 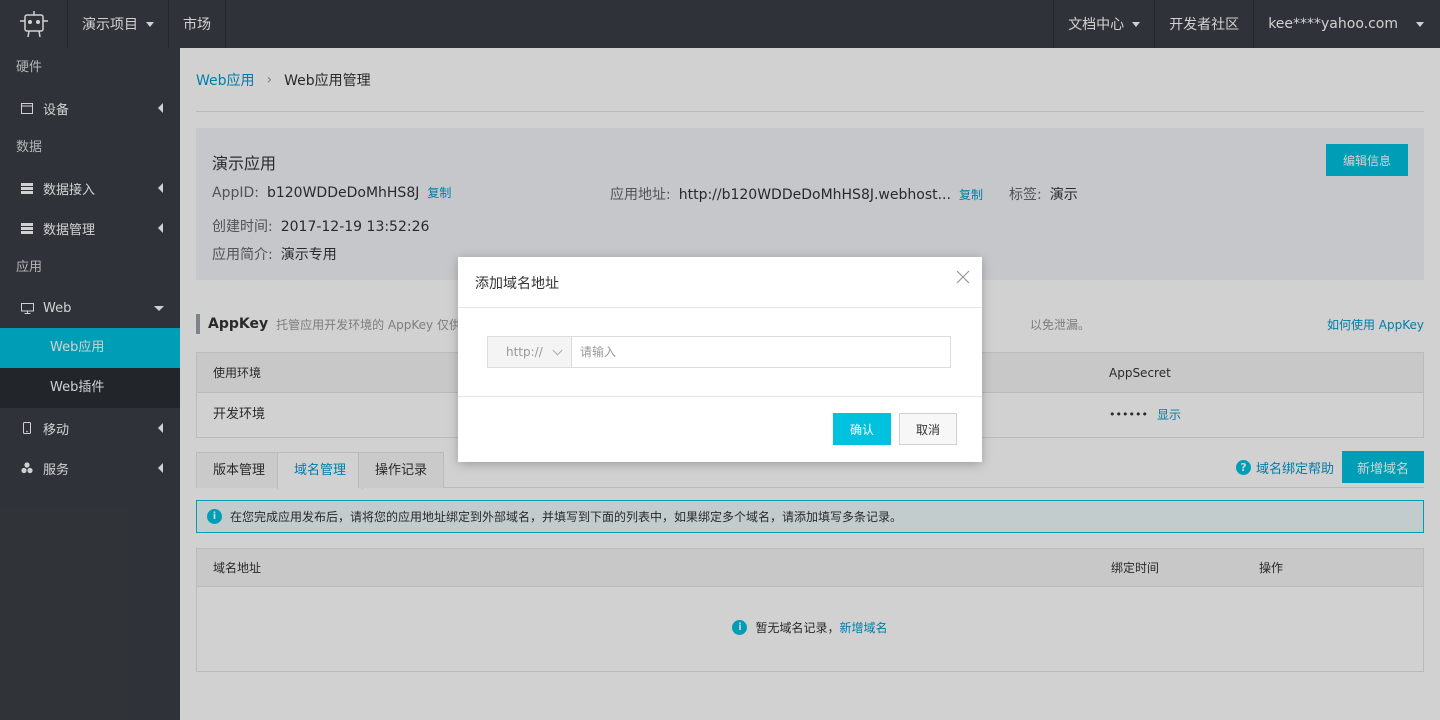 What do you see at coordinates (963, 277) in the screenshot?
I see `close-icon` at bounding box center [963, 277].